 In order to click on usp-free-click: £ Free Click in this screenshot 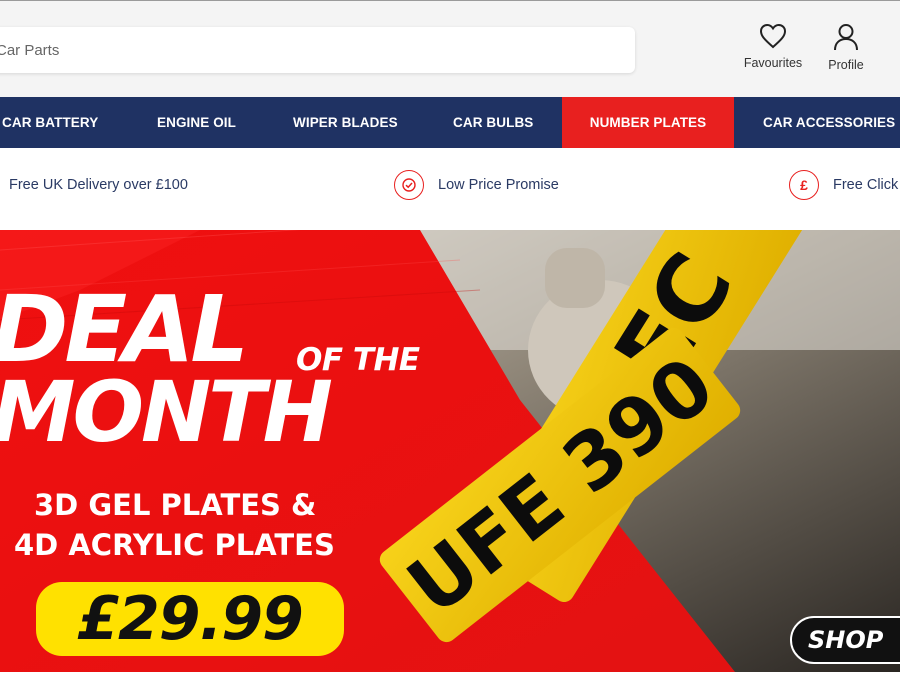, I will do `click(843, 185)`.